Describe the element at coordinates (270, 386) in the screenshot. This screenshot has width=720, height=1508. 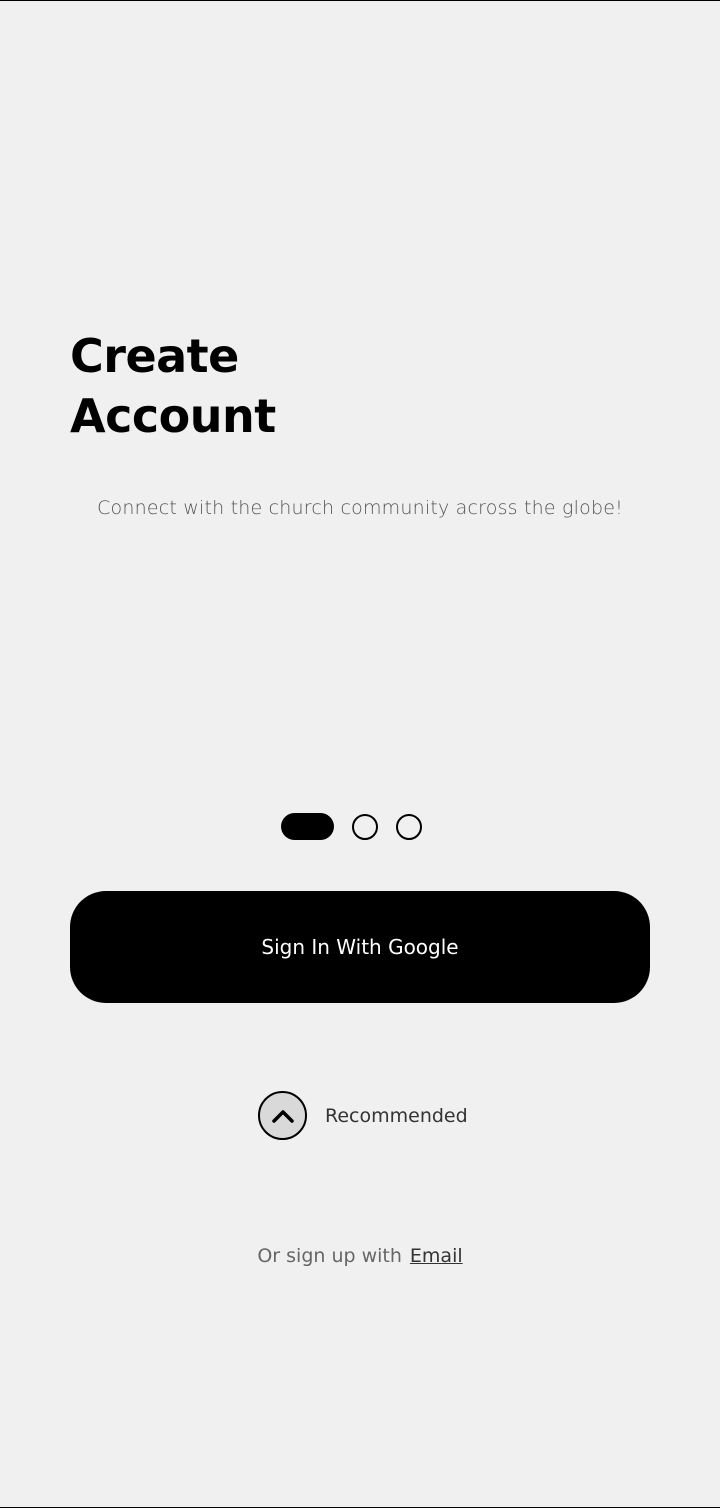
I see `page-title: Create Account` at that location.